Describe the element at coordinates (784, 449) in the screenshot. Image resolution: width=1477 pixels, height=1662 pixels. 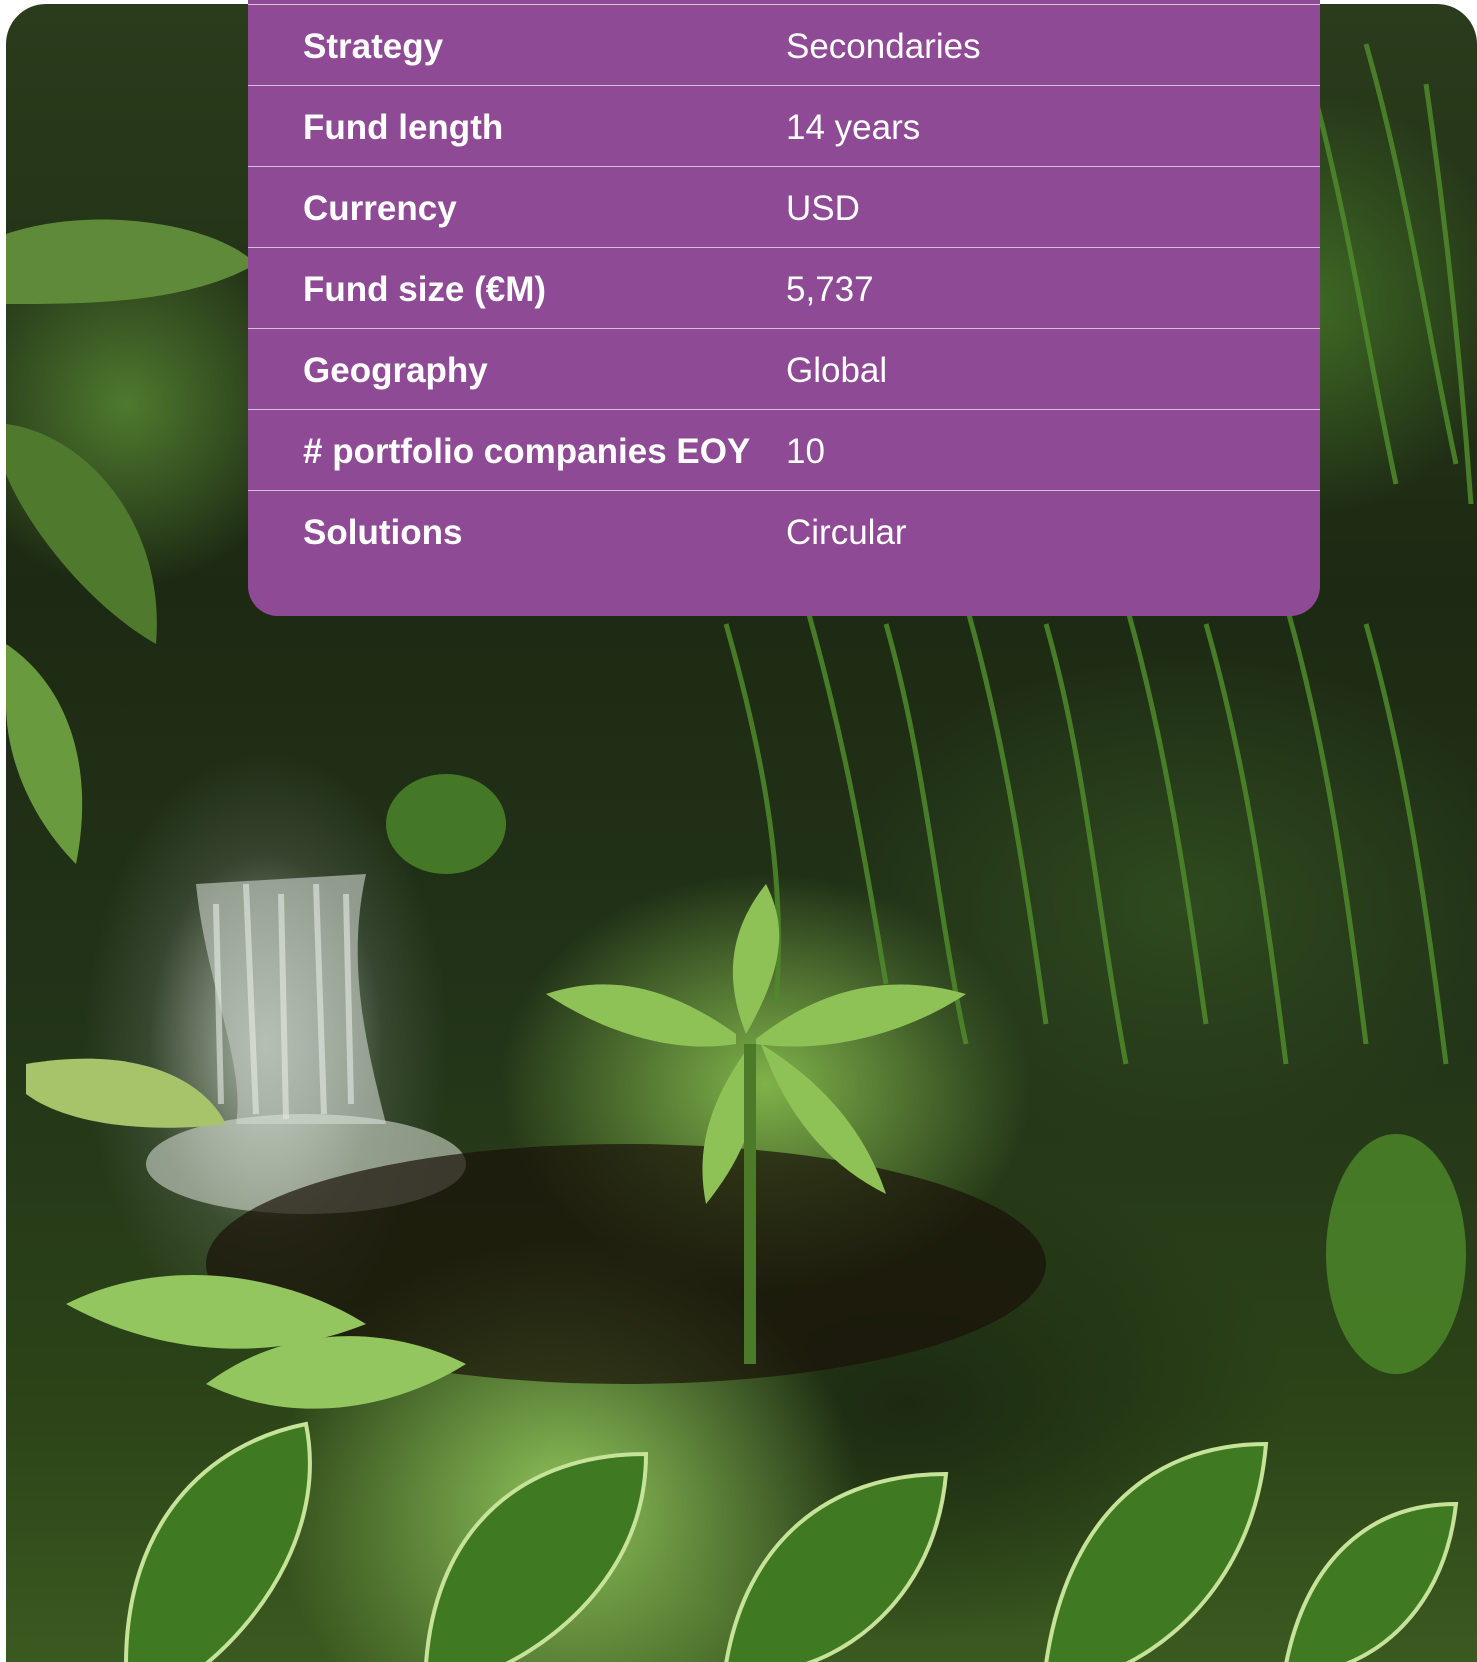
I see `table-row: # portfolio companies EOY 10` at that location.